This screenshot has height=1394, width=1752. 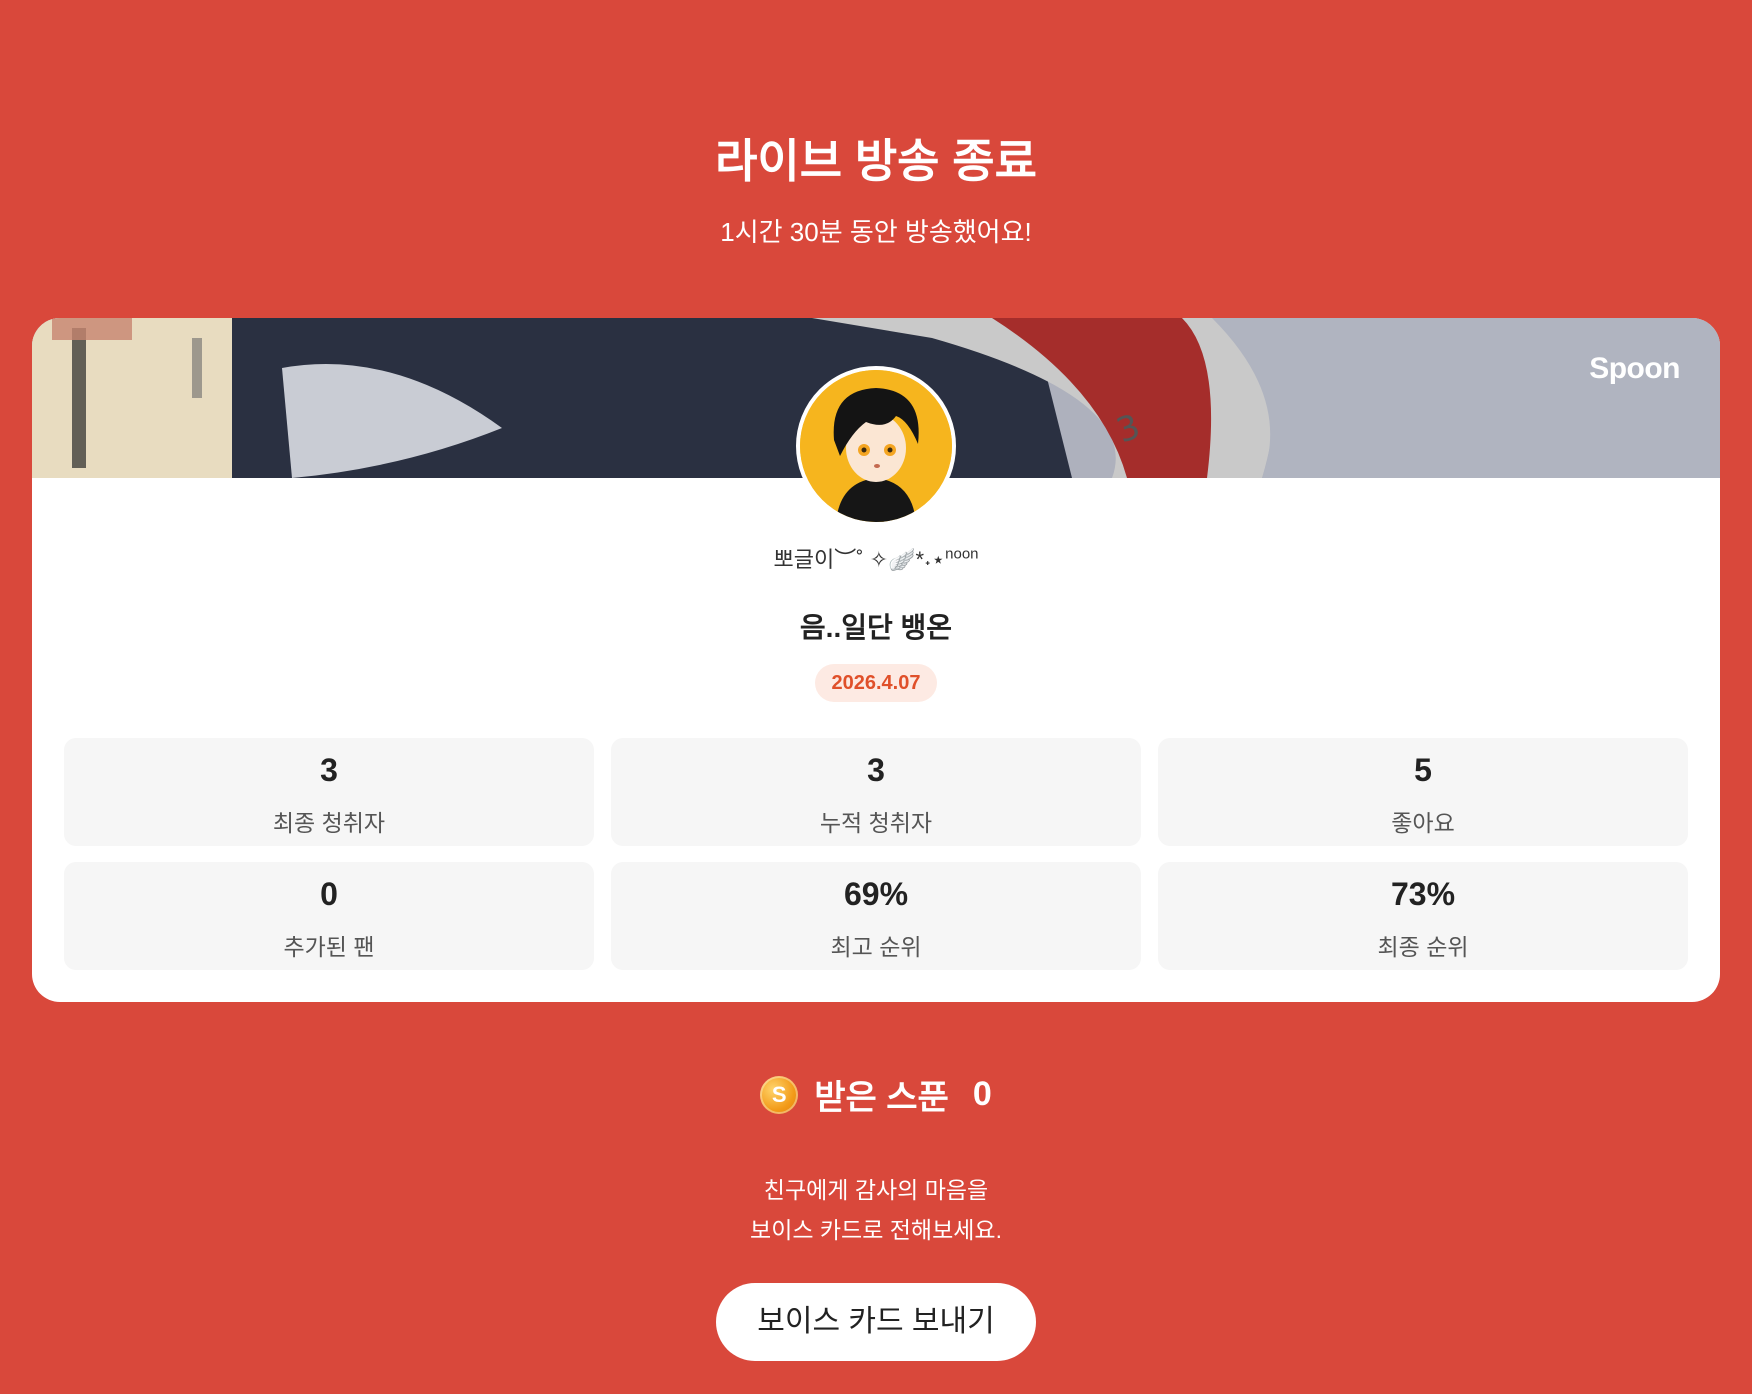 What do you see at coordinates (876, 161) in the screenshot?
I see `page-title: 라이브 방송 종료` at bounding box center [876, 161].